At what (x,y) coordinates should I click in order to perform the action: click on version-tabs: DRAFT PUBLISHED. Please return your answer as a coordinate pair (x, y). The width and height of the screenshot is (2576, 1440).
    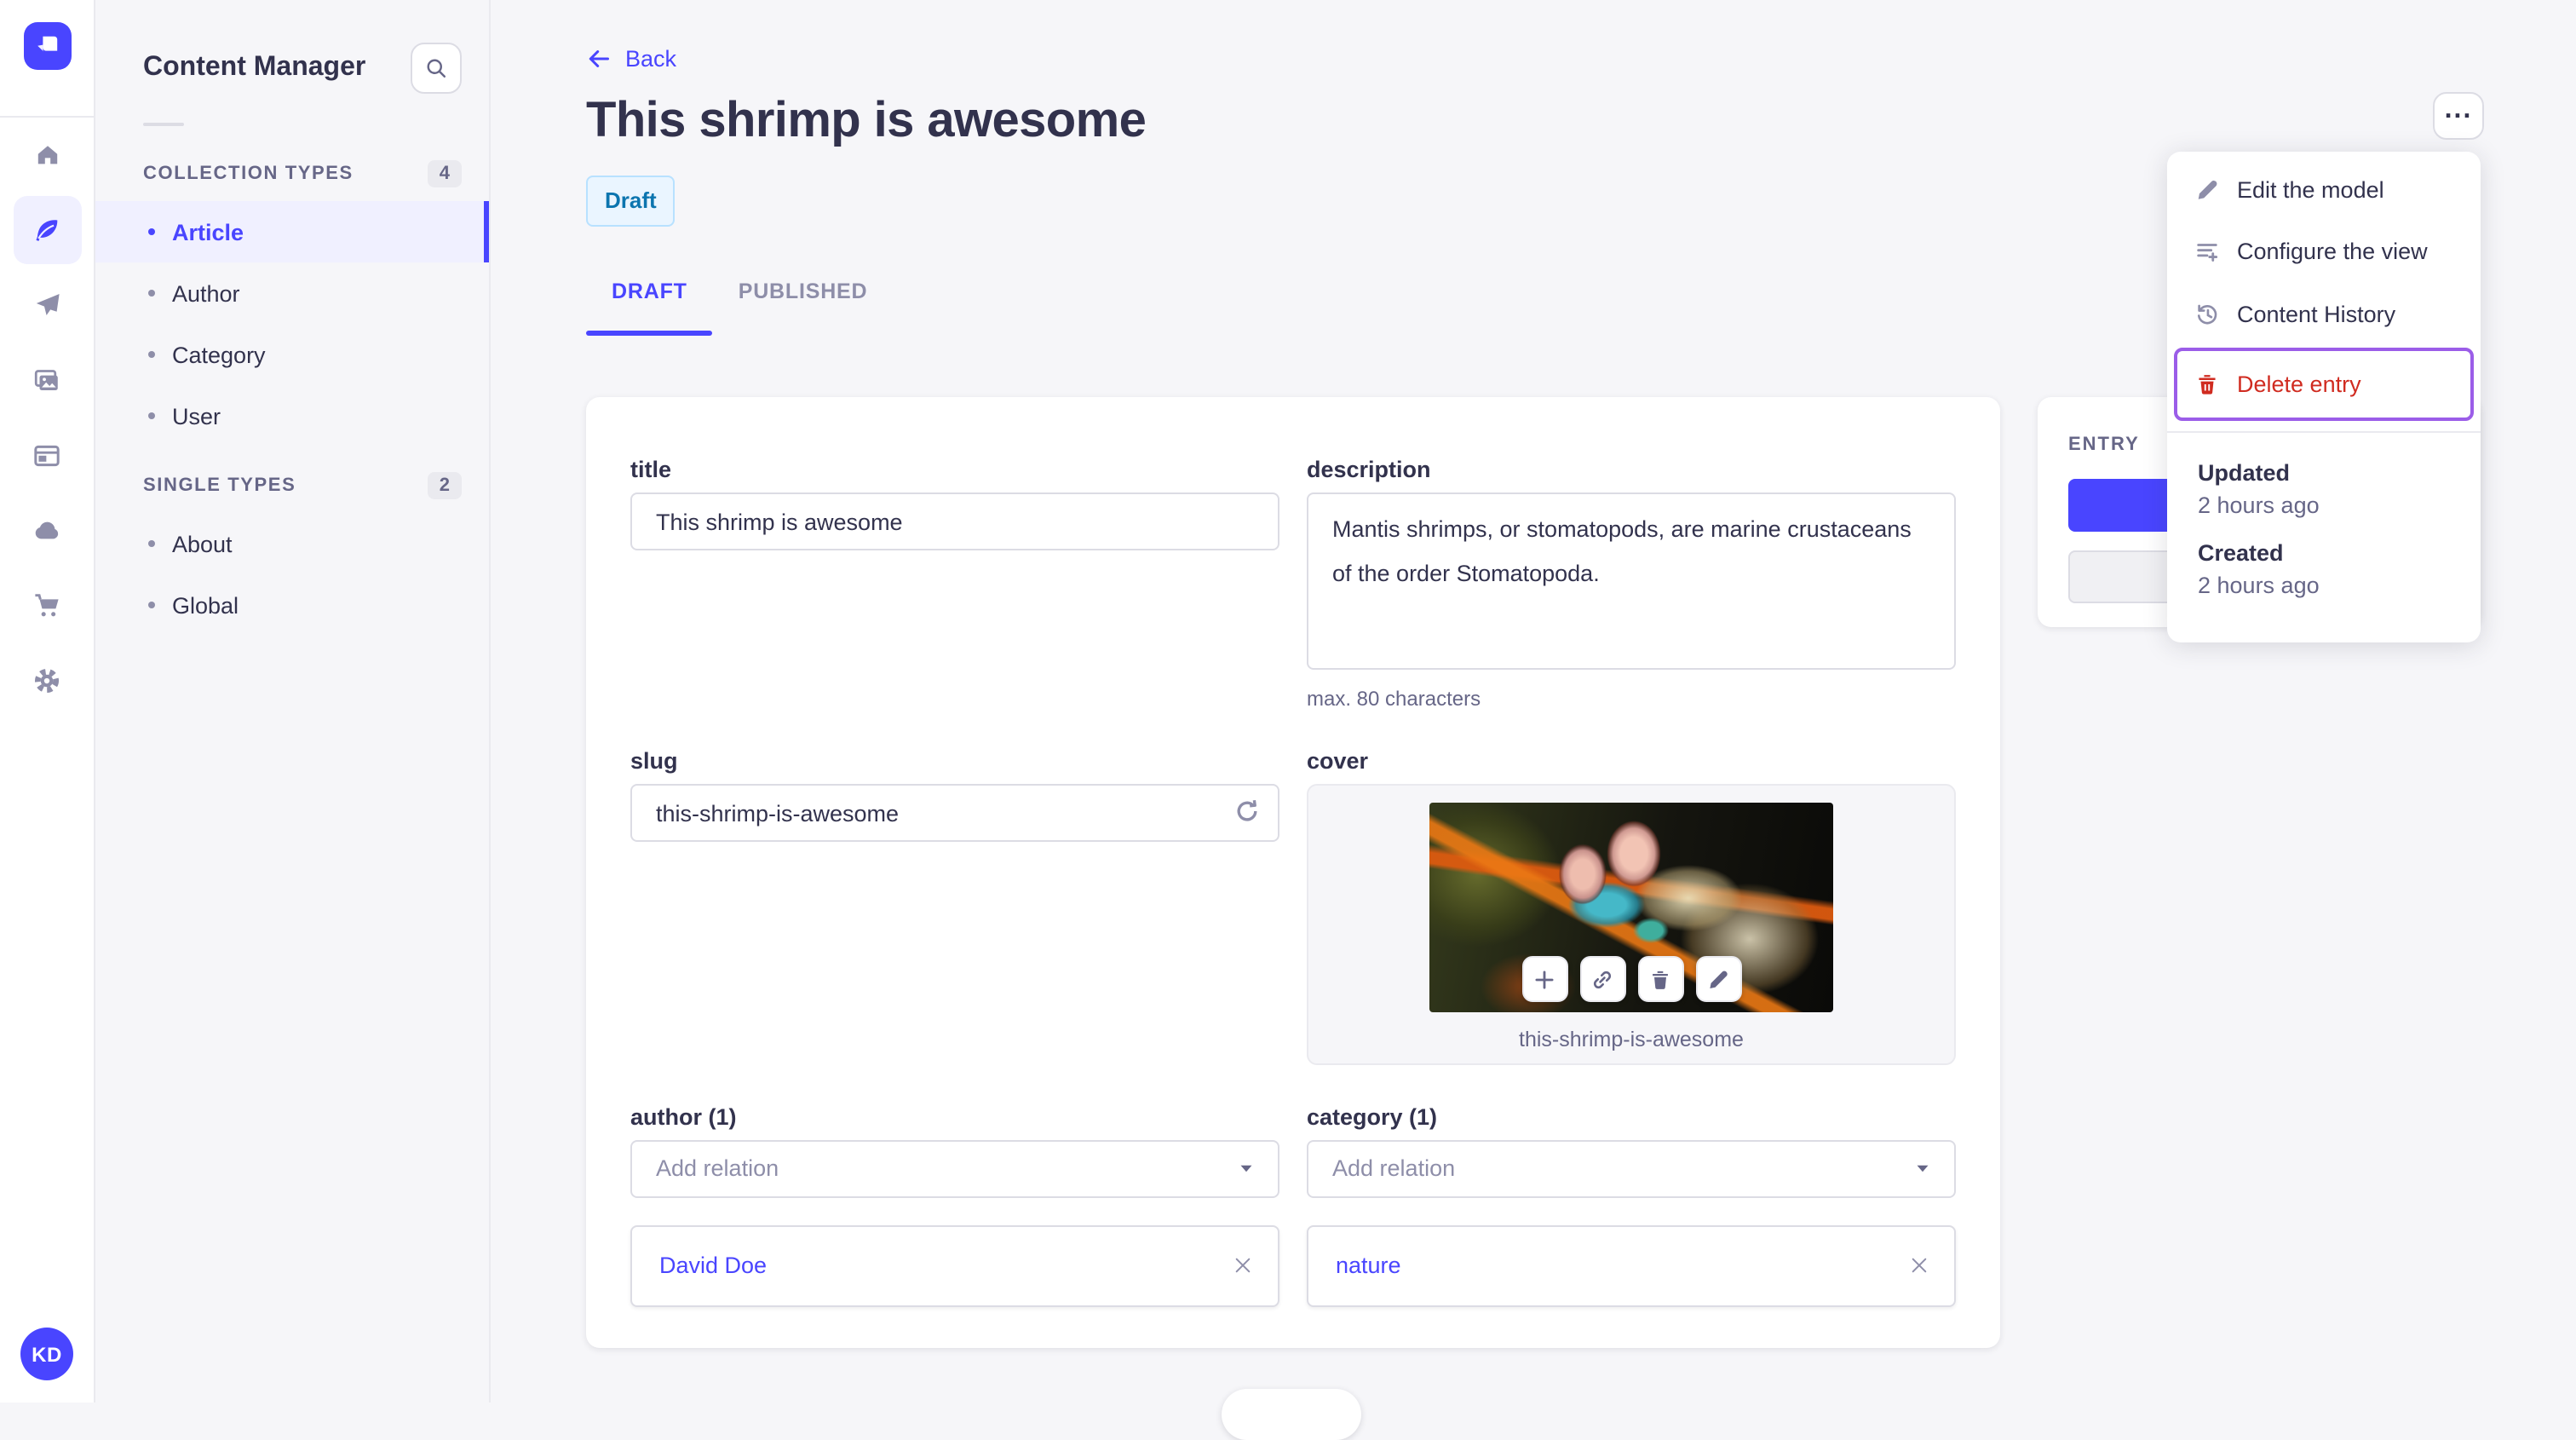
    Looking at the image, I should click on (740, 307).